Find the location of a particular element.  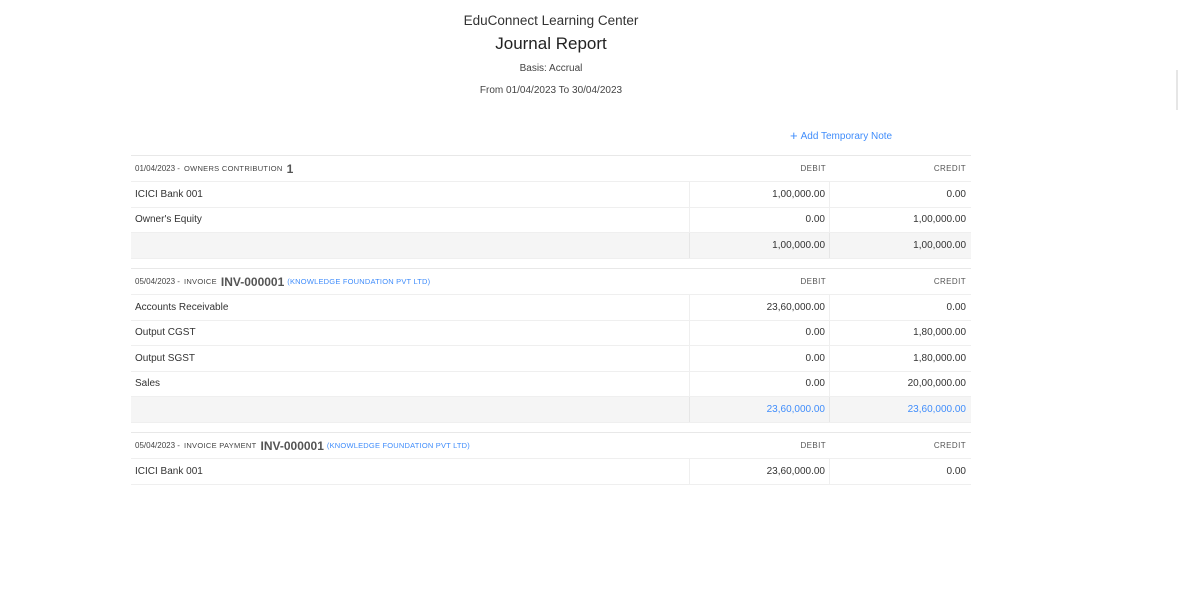

debit-amount: 1,00,000.00 is located at coordinates (760, 194).